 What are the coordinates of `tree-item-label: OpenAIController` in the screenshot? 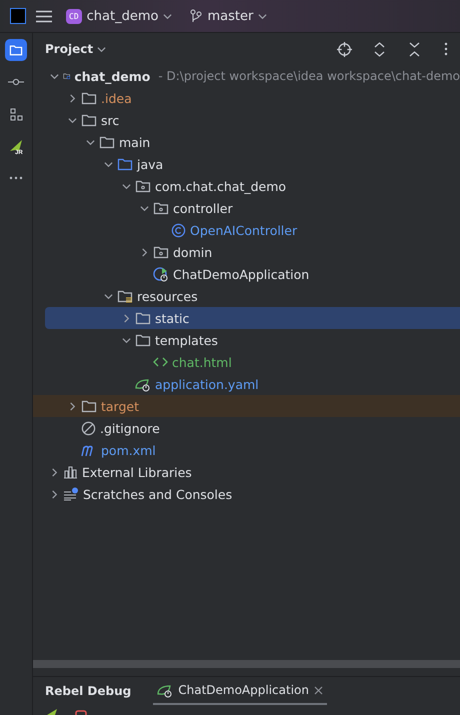 It's located at (244, 230).